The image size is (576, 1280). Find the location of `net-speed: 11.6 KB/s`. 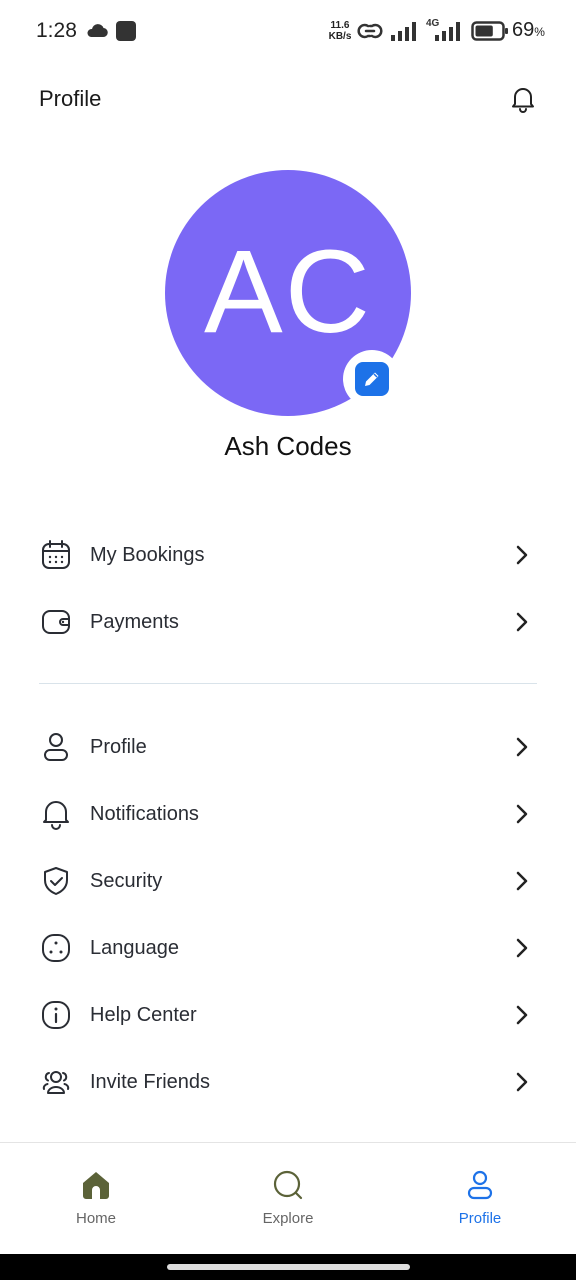

net-speed: 11.6 KB/s is located at coordinates (340, 31).